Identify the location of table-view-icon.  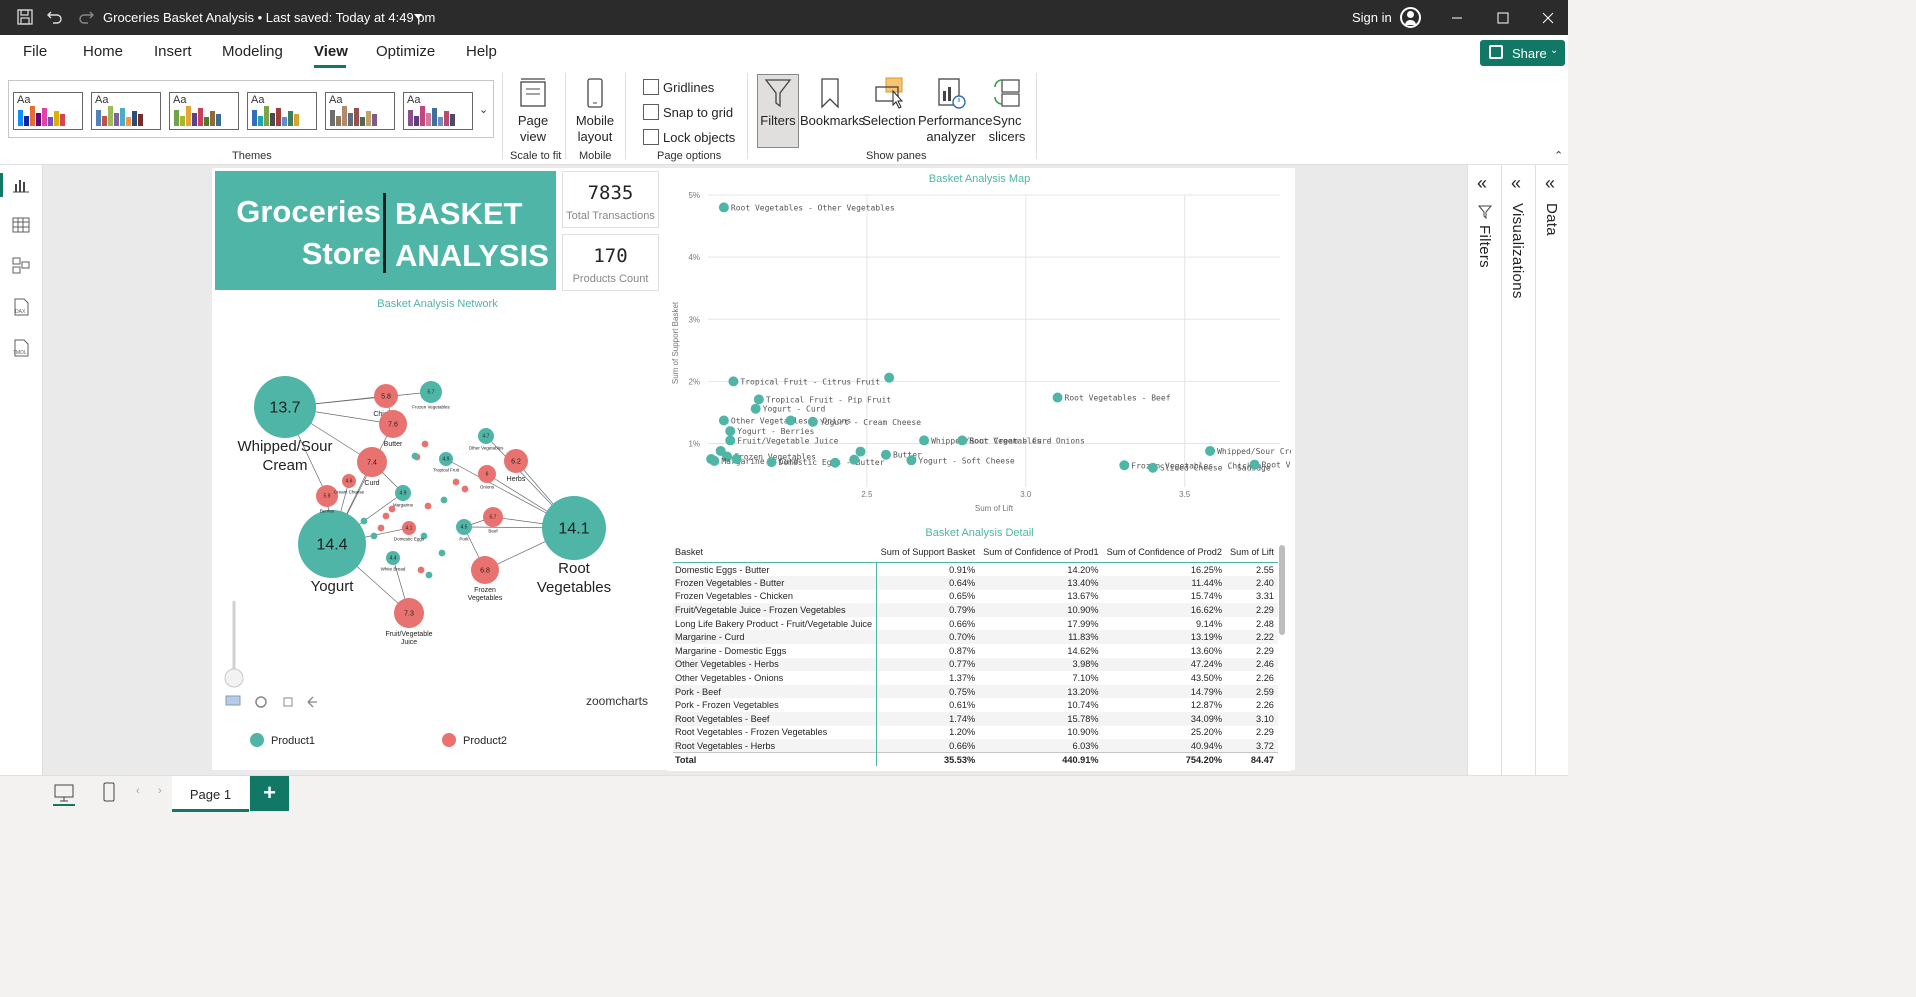
(21, 225).